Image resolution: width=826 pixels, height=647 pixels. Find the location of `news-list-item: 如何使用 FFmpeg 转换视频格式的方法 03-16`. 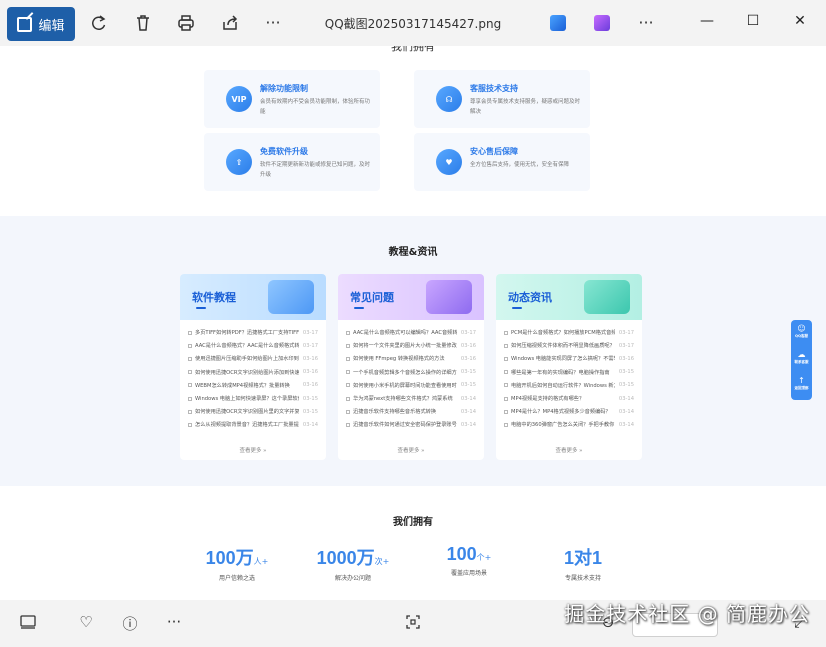

news-list-item: 如何使用 FFmpeg 转换视频格式的方法 03-16 is located at coordinates (411, 358).